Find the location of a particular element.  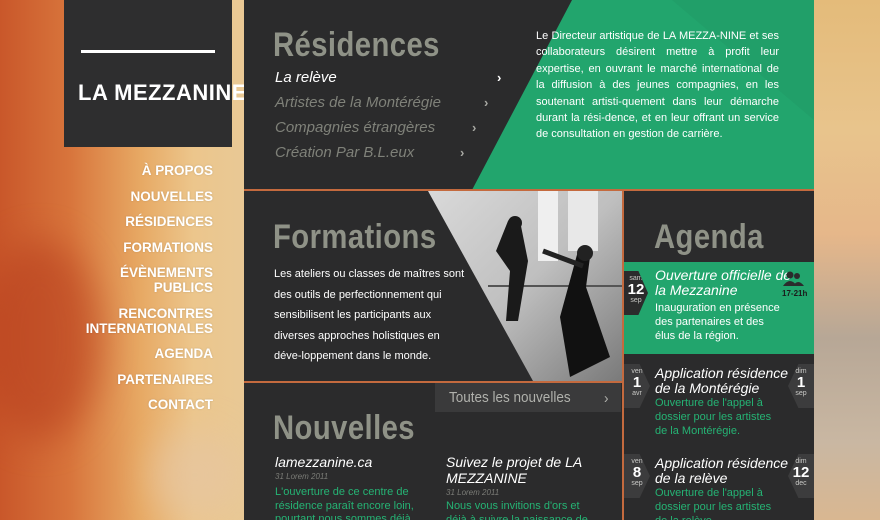

date-badge: dim 1 sep is located at coordinates (801, 386).